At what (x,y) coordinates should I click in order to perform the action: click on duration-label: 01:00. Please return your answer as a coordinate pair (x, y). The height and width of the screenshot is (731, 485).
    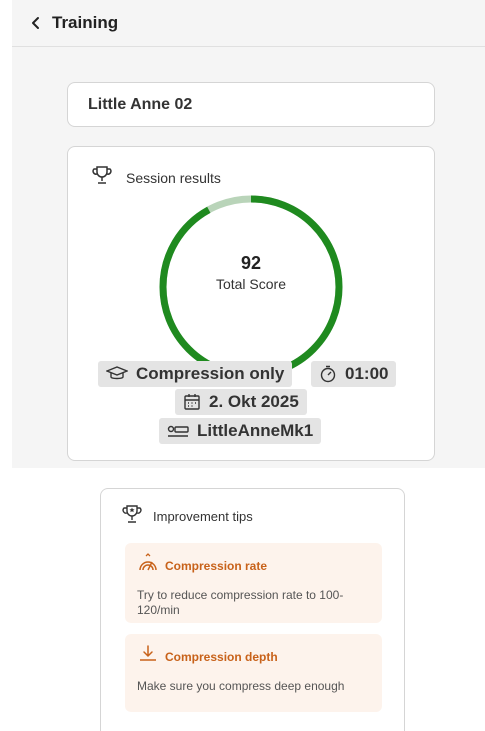
    Looking at the image, I should click on (367, 373).